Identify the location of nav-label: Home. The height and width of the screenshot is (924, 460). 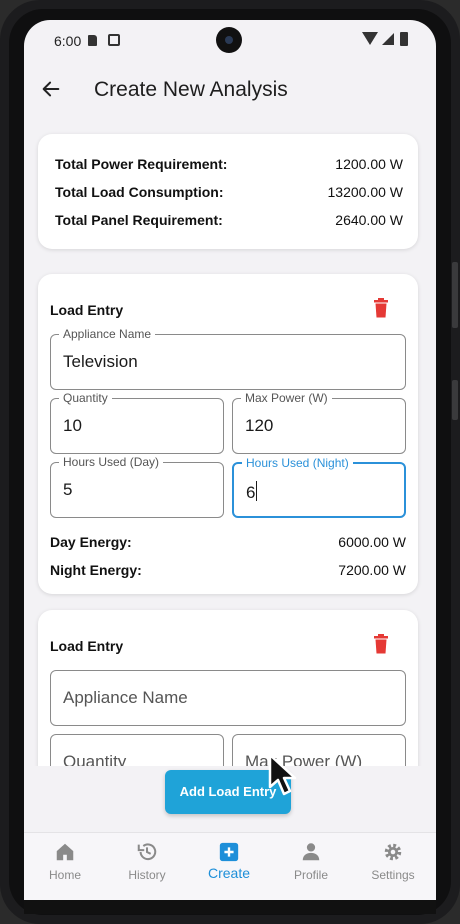
(64, 875).